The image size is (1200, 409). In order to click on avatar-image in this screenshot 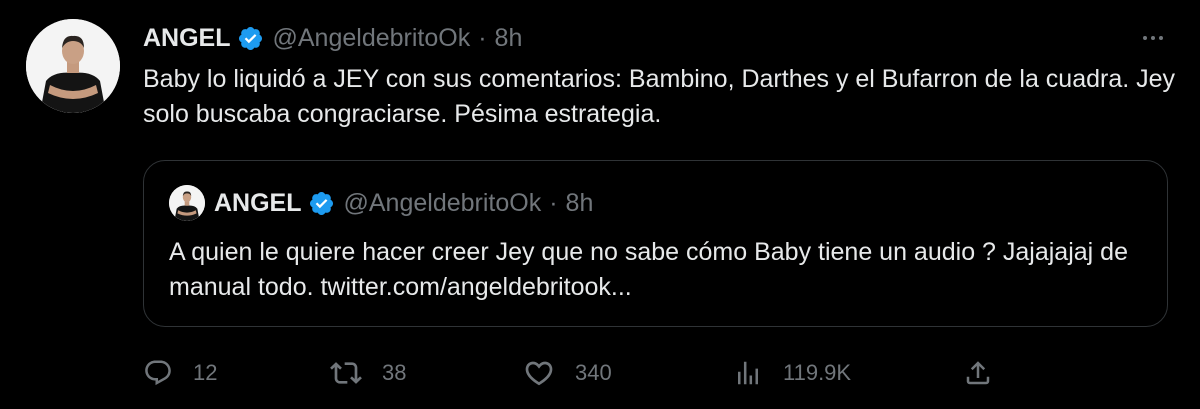, I will do `click(73, 66)`.